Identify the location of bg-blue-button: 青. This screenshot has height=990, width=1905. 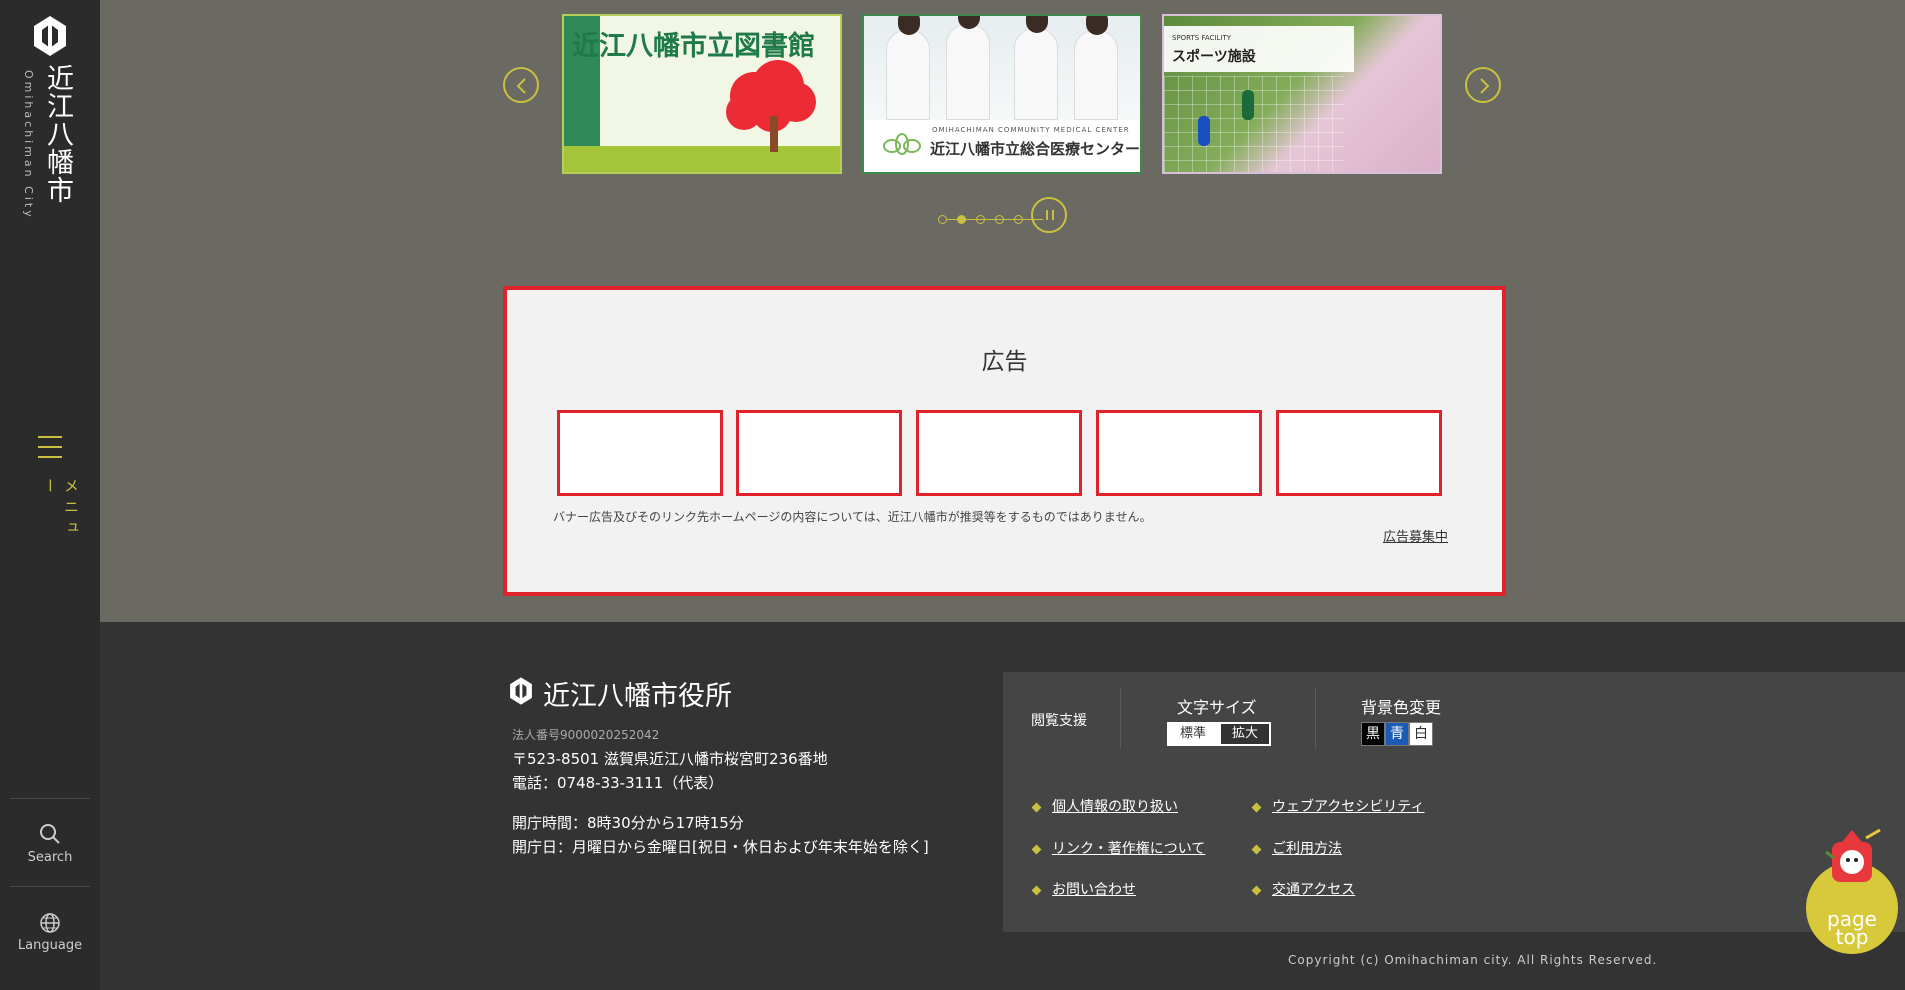
(1397, 734).